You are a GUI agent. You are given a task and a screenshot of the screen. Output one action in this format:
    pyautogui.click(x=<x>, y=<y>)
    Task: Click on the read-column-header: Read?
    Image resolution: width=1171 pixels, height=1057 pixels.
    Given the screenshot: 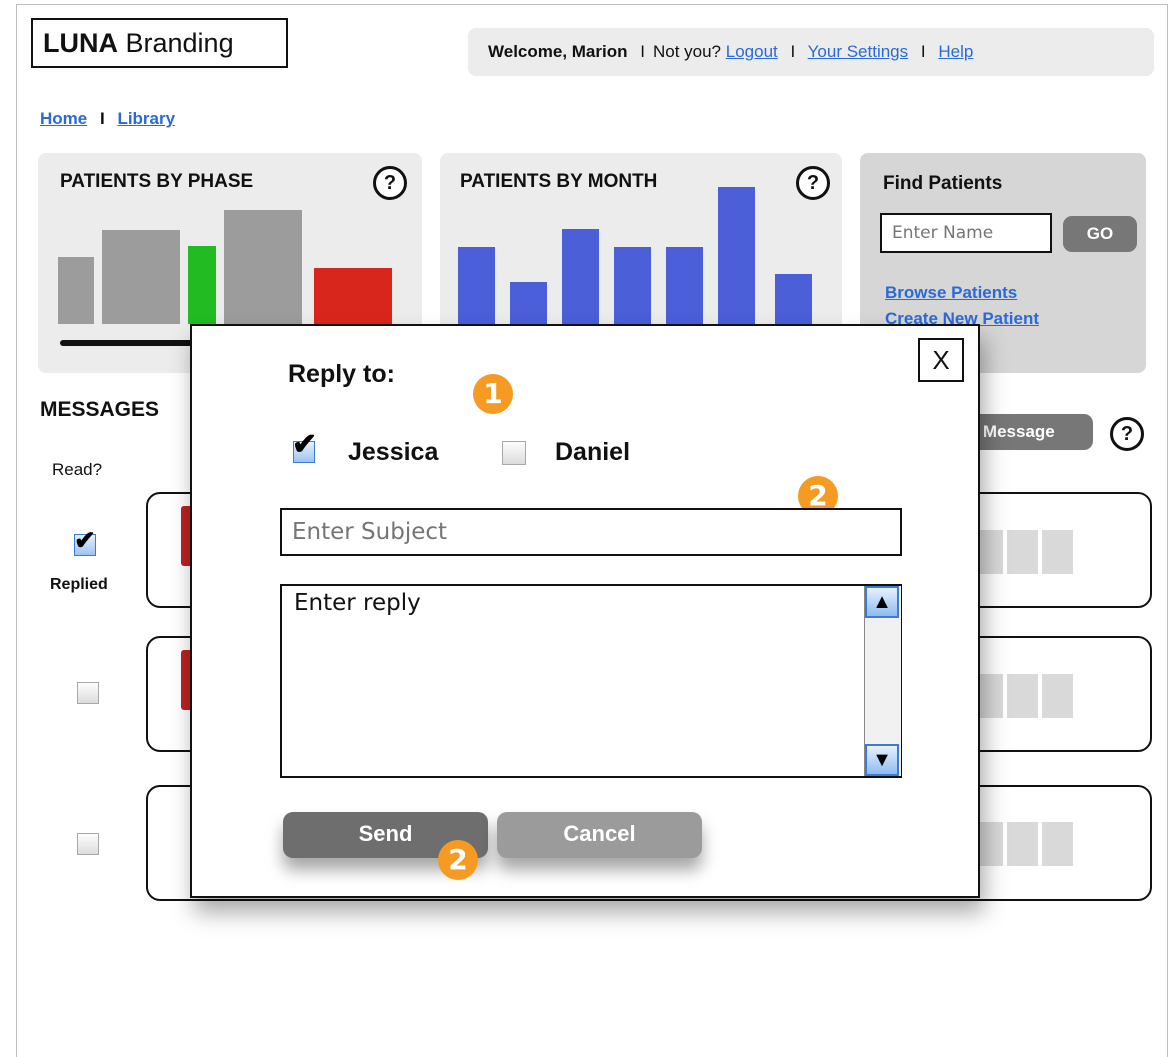 What is the action you would take?
    pyautogui.click(x=77, y=469)
    